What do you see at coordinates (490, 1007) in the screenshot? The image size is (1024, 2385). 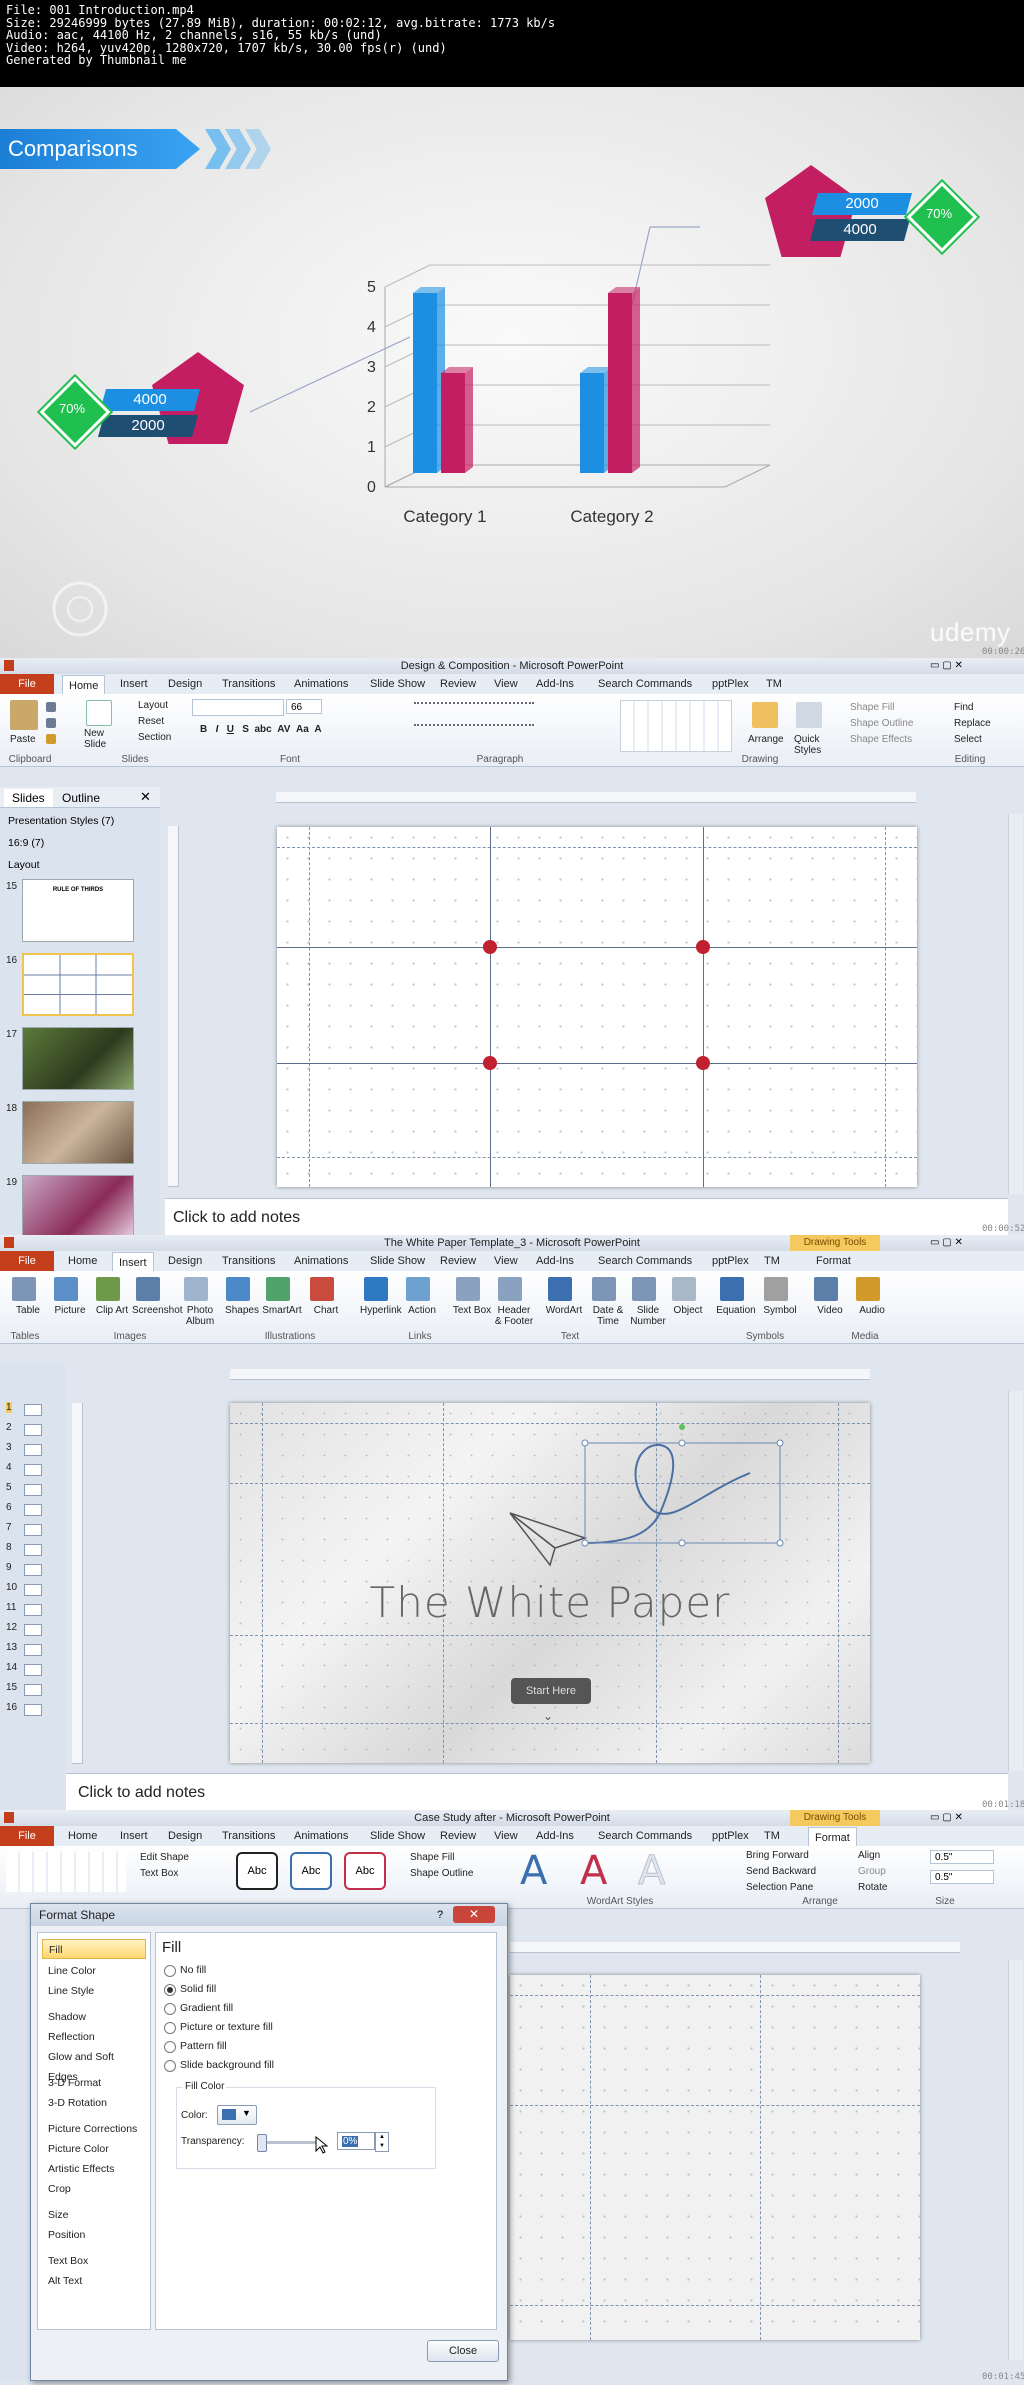 I see `thirds-line-vertical` at bounding box center [490, 1007].